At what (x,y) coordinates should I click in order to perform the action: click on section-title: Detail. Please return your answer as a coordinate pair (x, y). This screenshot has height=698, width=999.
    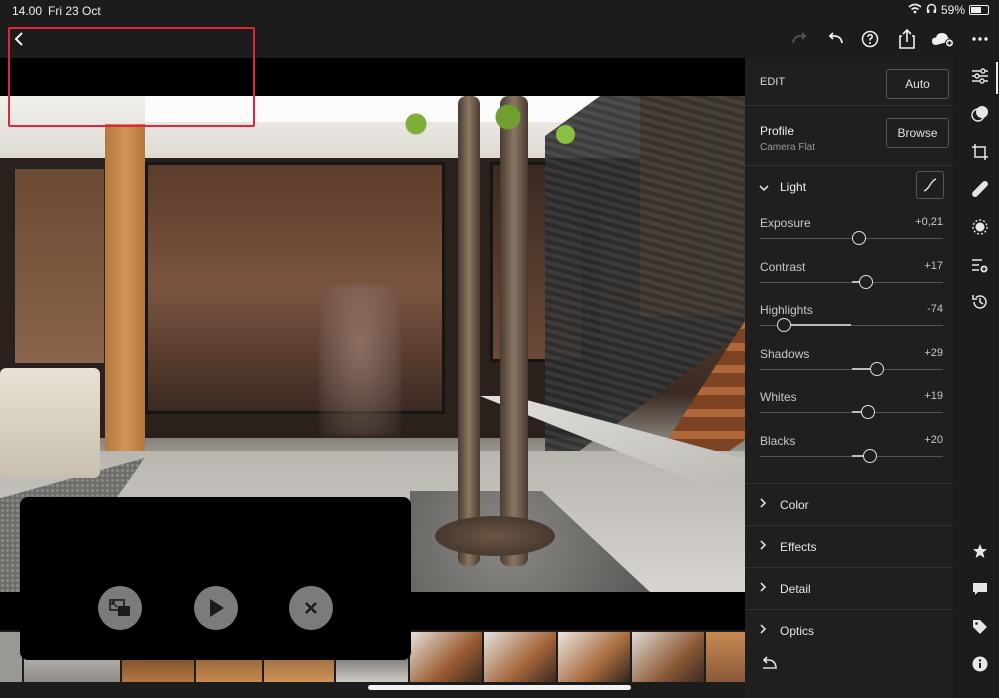
    Looking at the image, I should click on (795, 589).